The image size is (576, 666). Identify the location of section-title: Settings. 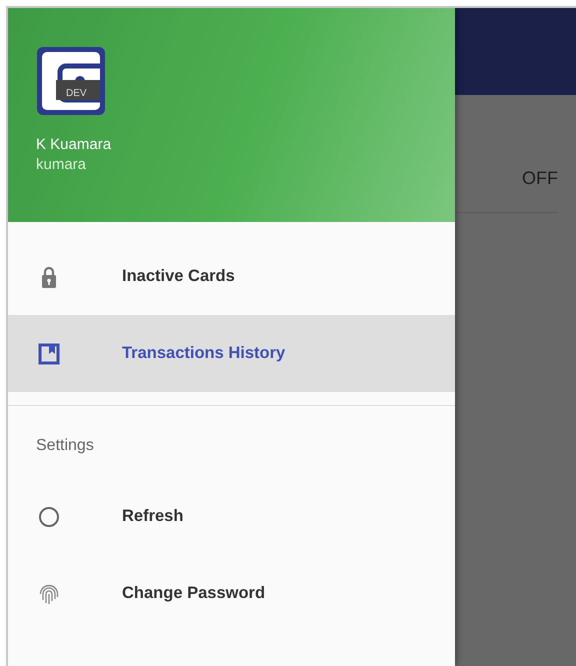
(65, 445).